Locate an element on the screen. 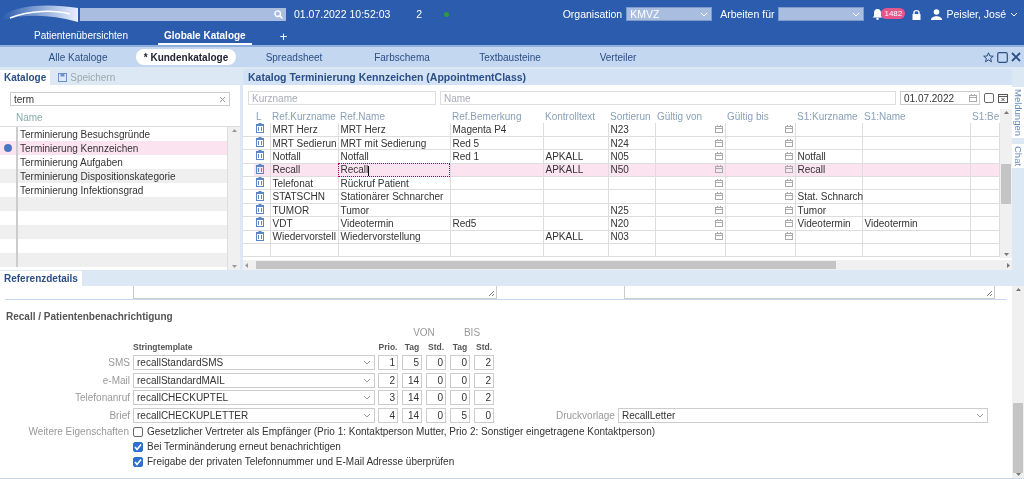 This screenshot has height=479, width=1024. panel-tab: Kataloge is located at coordinates (25, 77).